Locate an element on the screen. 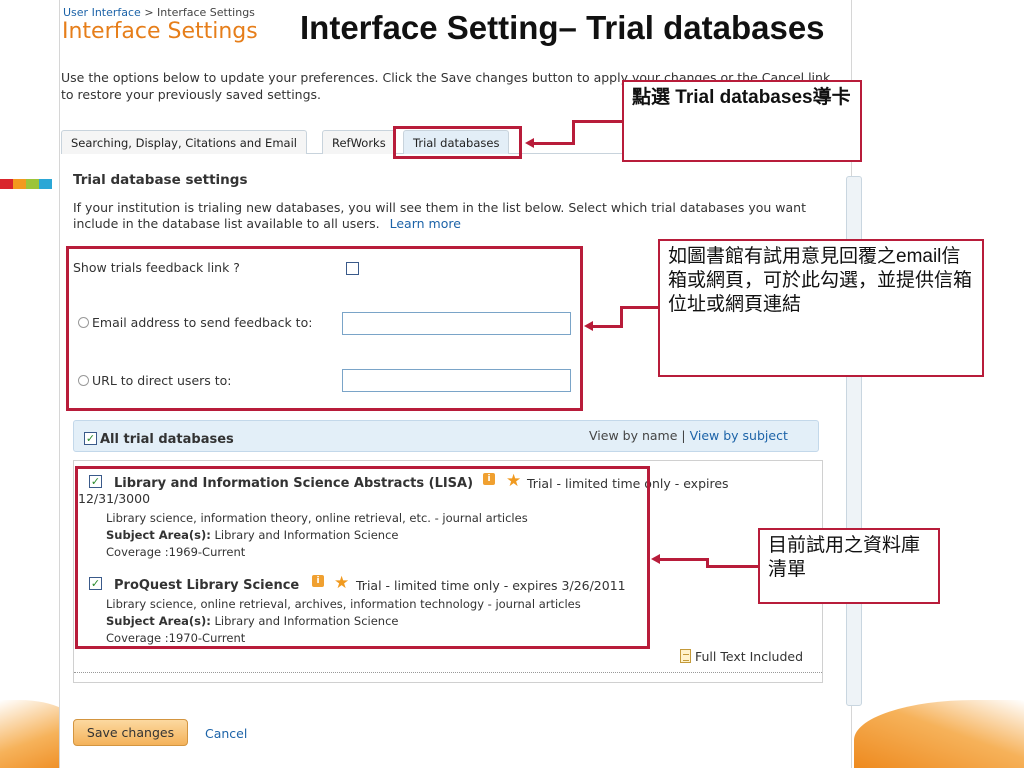 The height and width of the screenshot is (768, 1024). full-text-legend: Full Text Included is located at coordinates (741, 656).